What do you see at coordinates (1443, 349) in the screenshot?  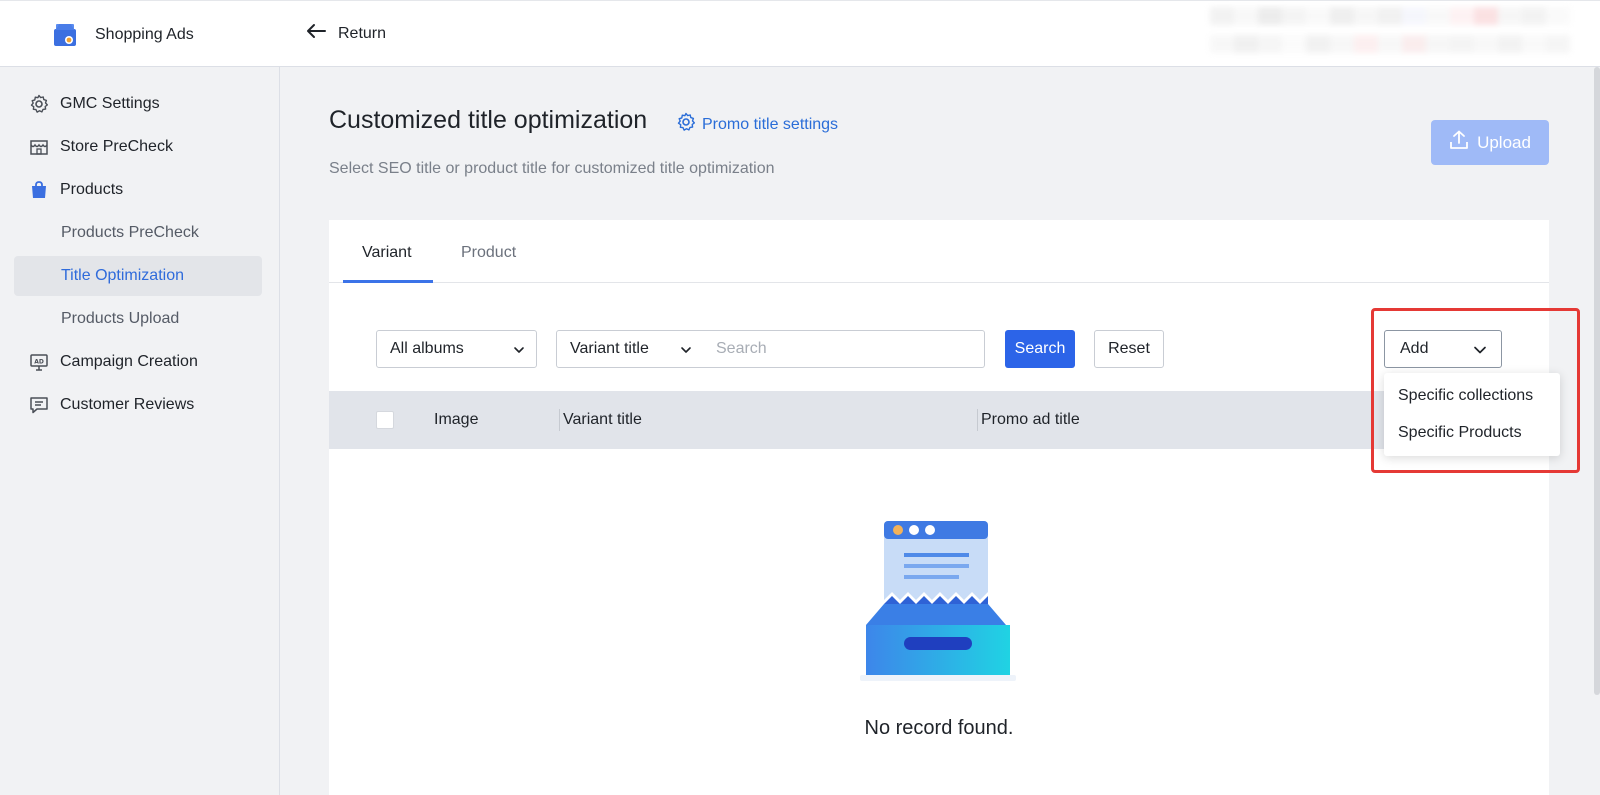 I see `add-dropdown: Add` at bounding box center [1443, 349].